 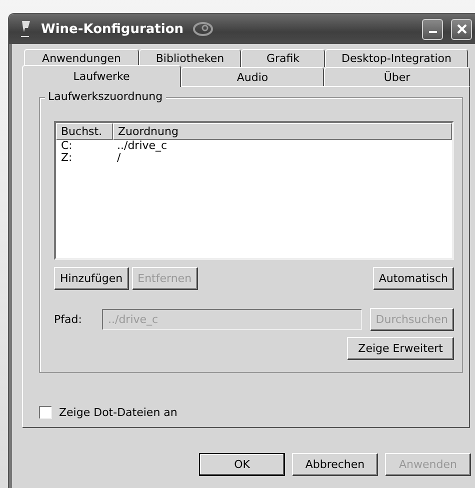 I want to click on minimize-icon, so click(x=432, y=32).